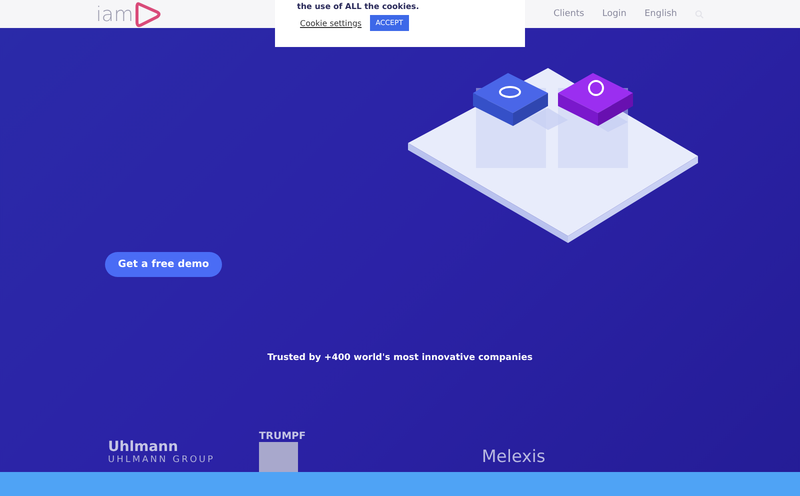 The width and height of the screenshot is (800, 496). What do you see at coordinates (331, 23) in the screenshot?
I see `cookie-settings-link: Cookie settings` at bounding box center [331, 23].